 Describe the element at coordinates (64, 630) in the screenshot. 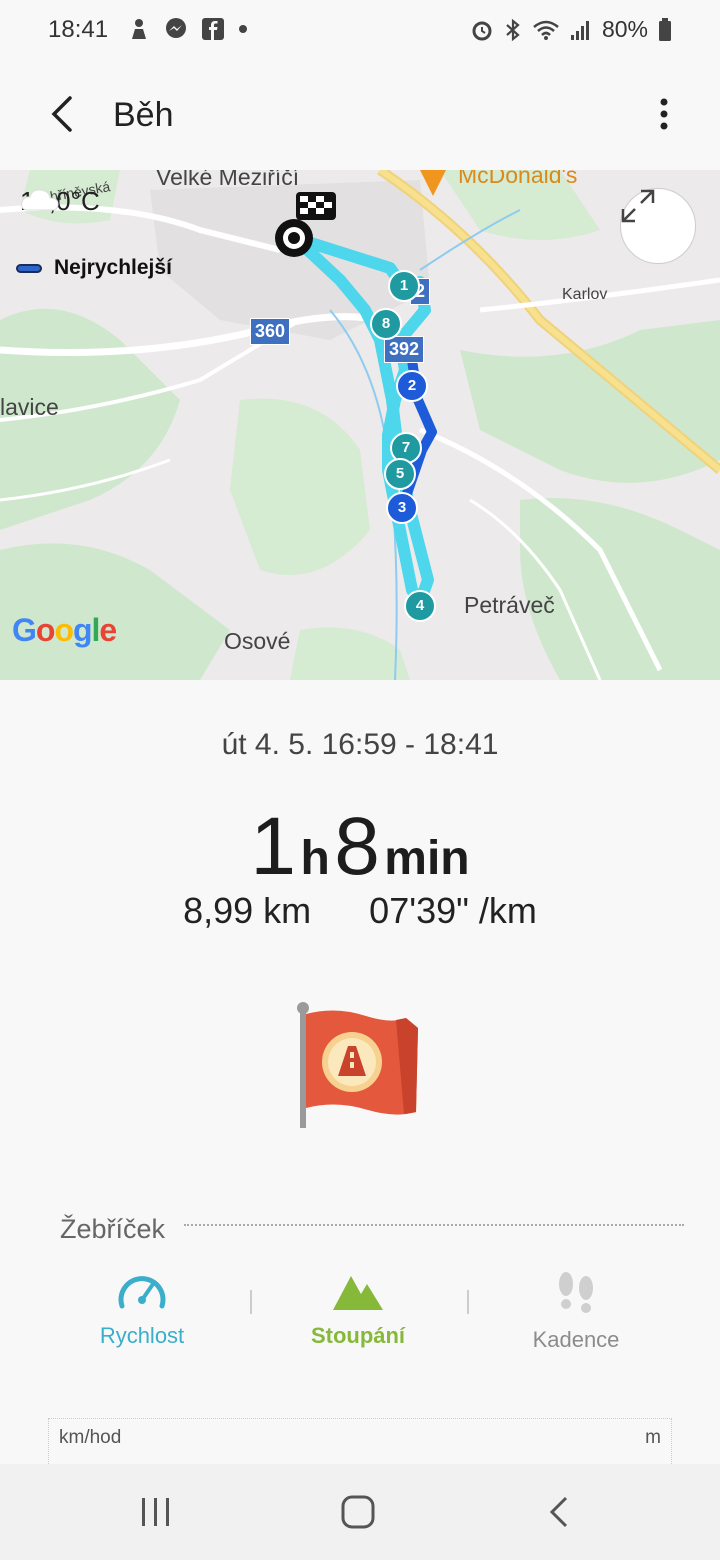

I see `google-logo: Google` at that location.